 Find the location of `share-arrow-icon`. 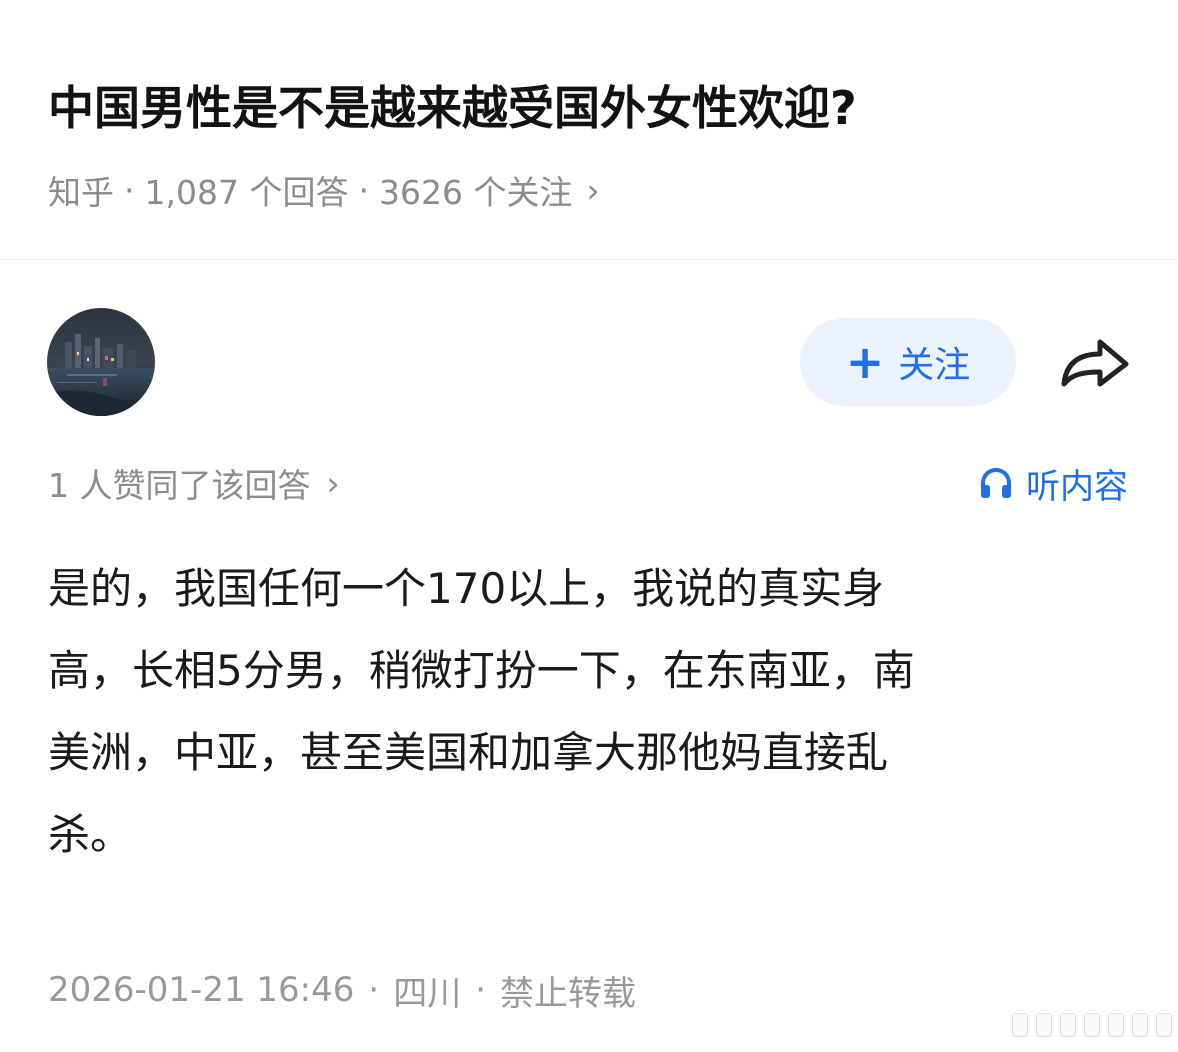

share-arrow-icon is located at coordinates (1095, 363).